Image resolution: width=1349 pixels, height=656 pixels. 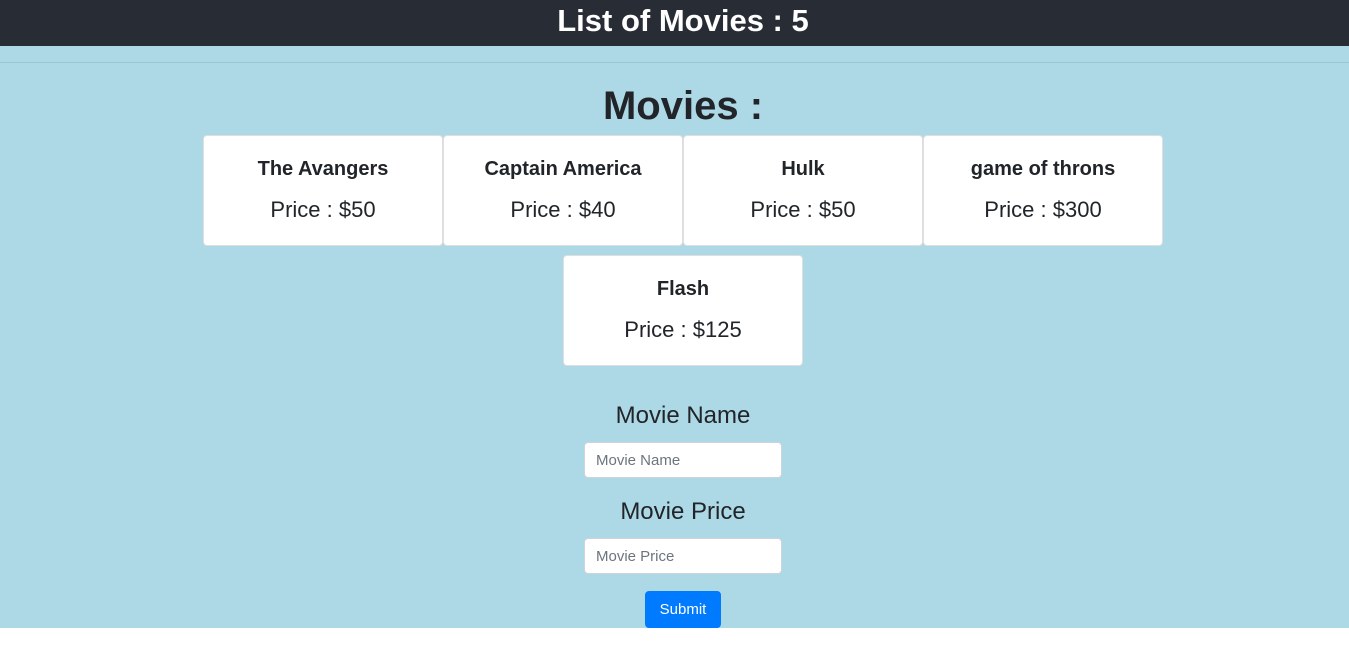 I want to click on submit-button: Submit, so click(x=683, y=609).